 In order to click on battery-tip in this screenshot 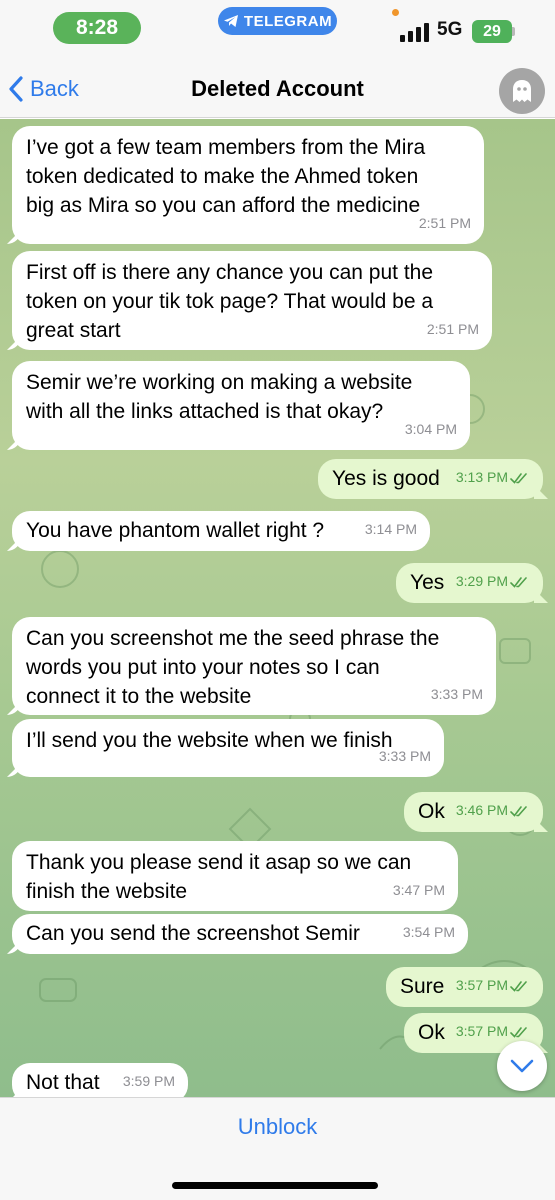, I will do `click(513, 31)`.